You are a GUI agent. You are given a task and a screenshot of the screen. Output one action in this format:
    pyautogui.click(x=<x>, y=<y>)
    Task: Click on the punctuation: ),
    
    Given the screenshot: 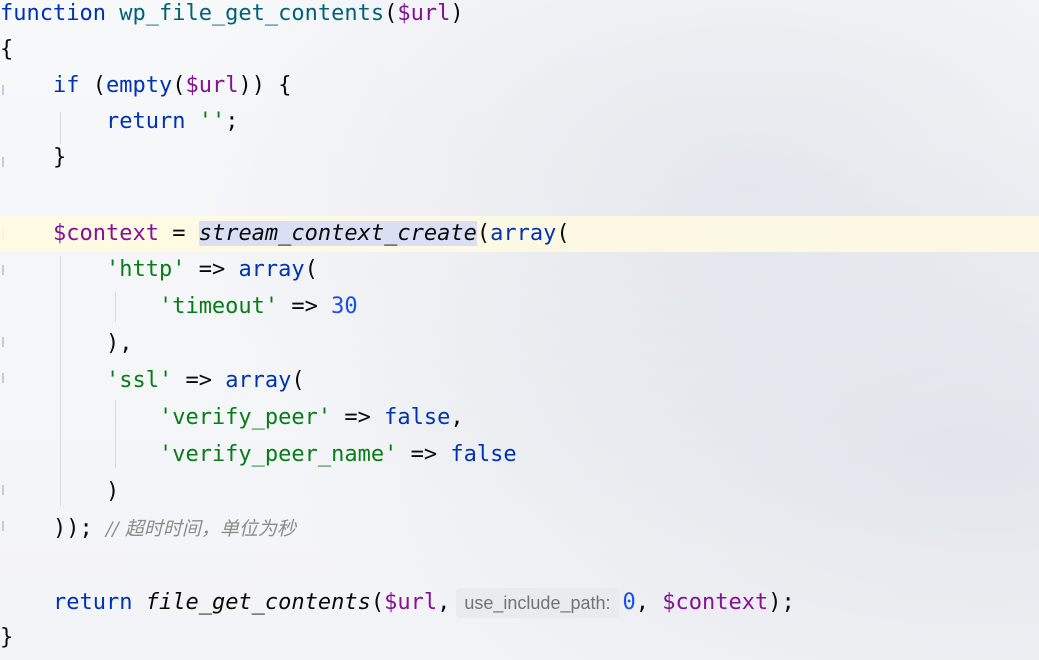 What is the action you would take?
    pyautogui.click(x=119, y=343)
    